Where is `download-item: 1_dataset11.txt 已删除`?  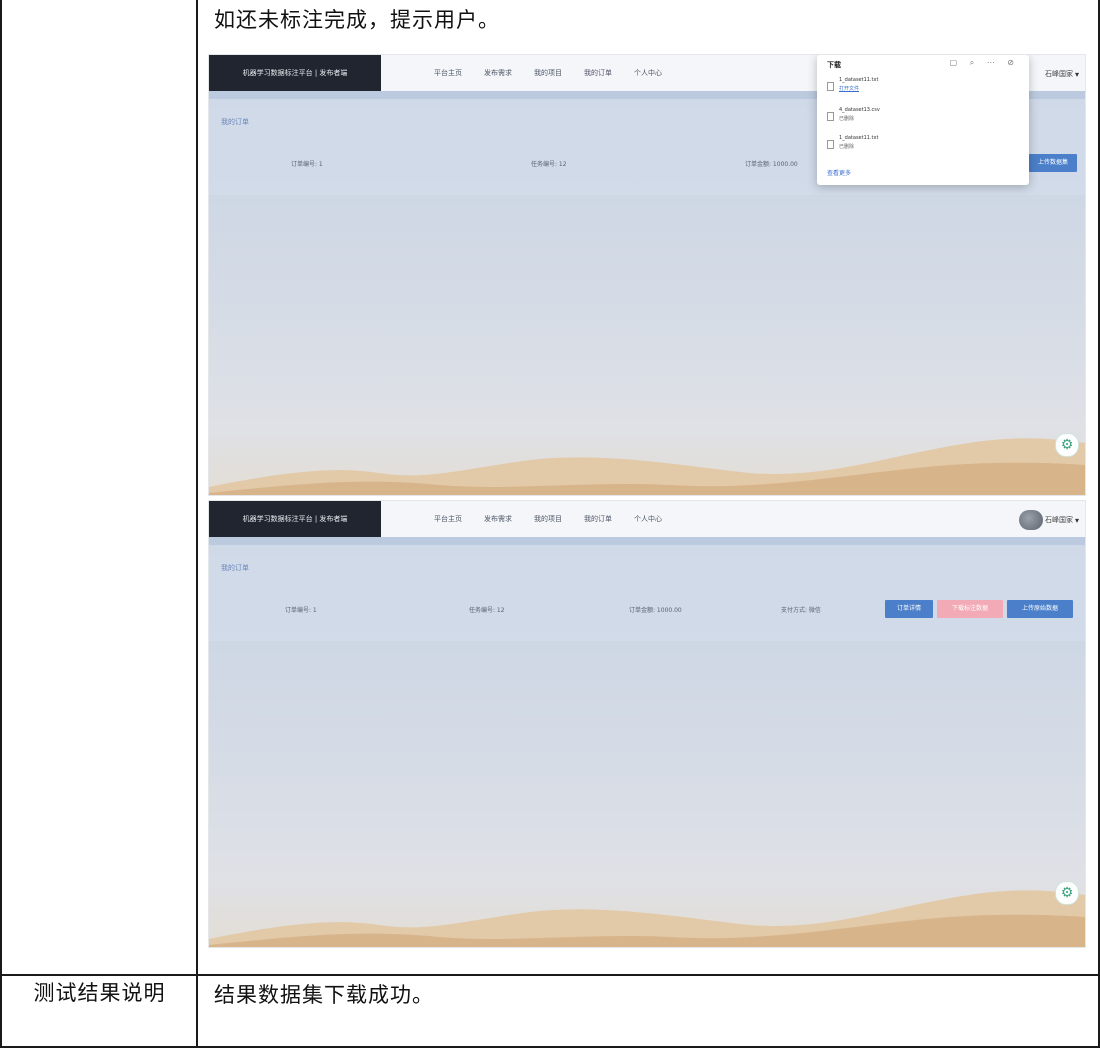 download-item: 1_dataset11.txt 已删除 is located at coordinates (922, 146).